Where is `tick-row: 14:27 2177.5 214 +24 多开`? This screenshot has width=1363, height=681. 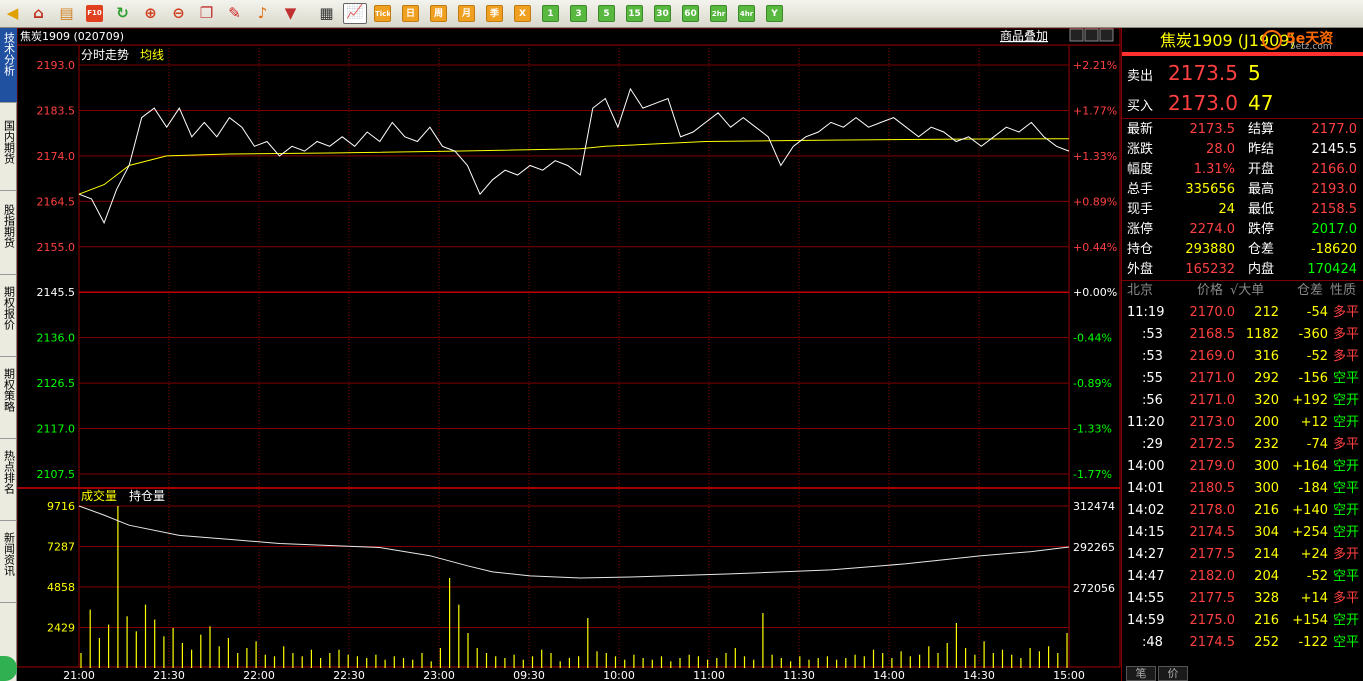 tick-row: 14:27 2177.5 214 +24 多开 is located at coordinates (1242, 555).